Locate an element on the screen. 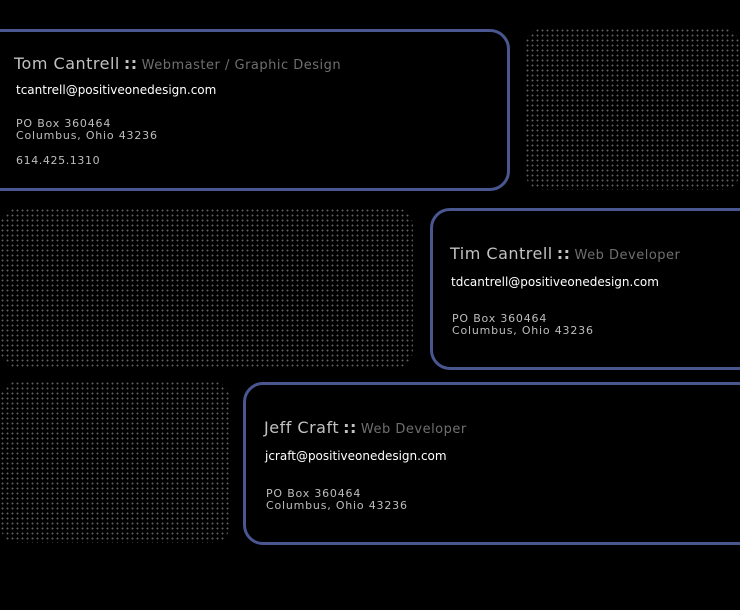  card-title: Tim Cantrell:: Web Developer is located at coordinates (565, 253).